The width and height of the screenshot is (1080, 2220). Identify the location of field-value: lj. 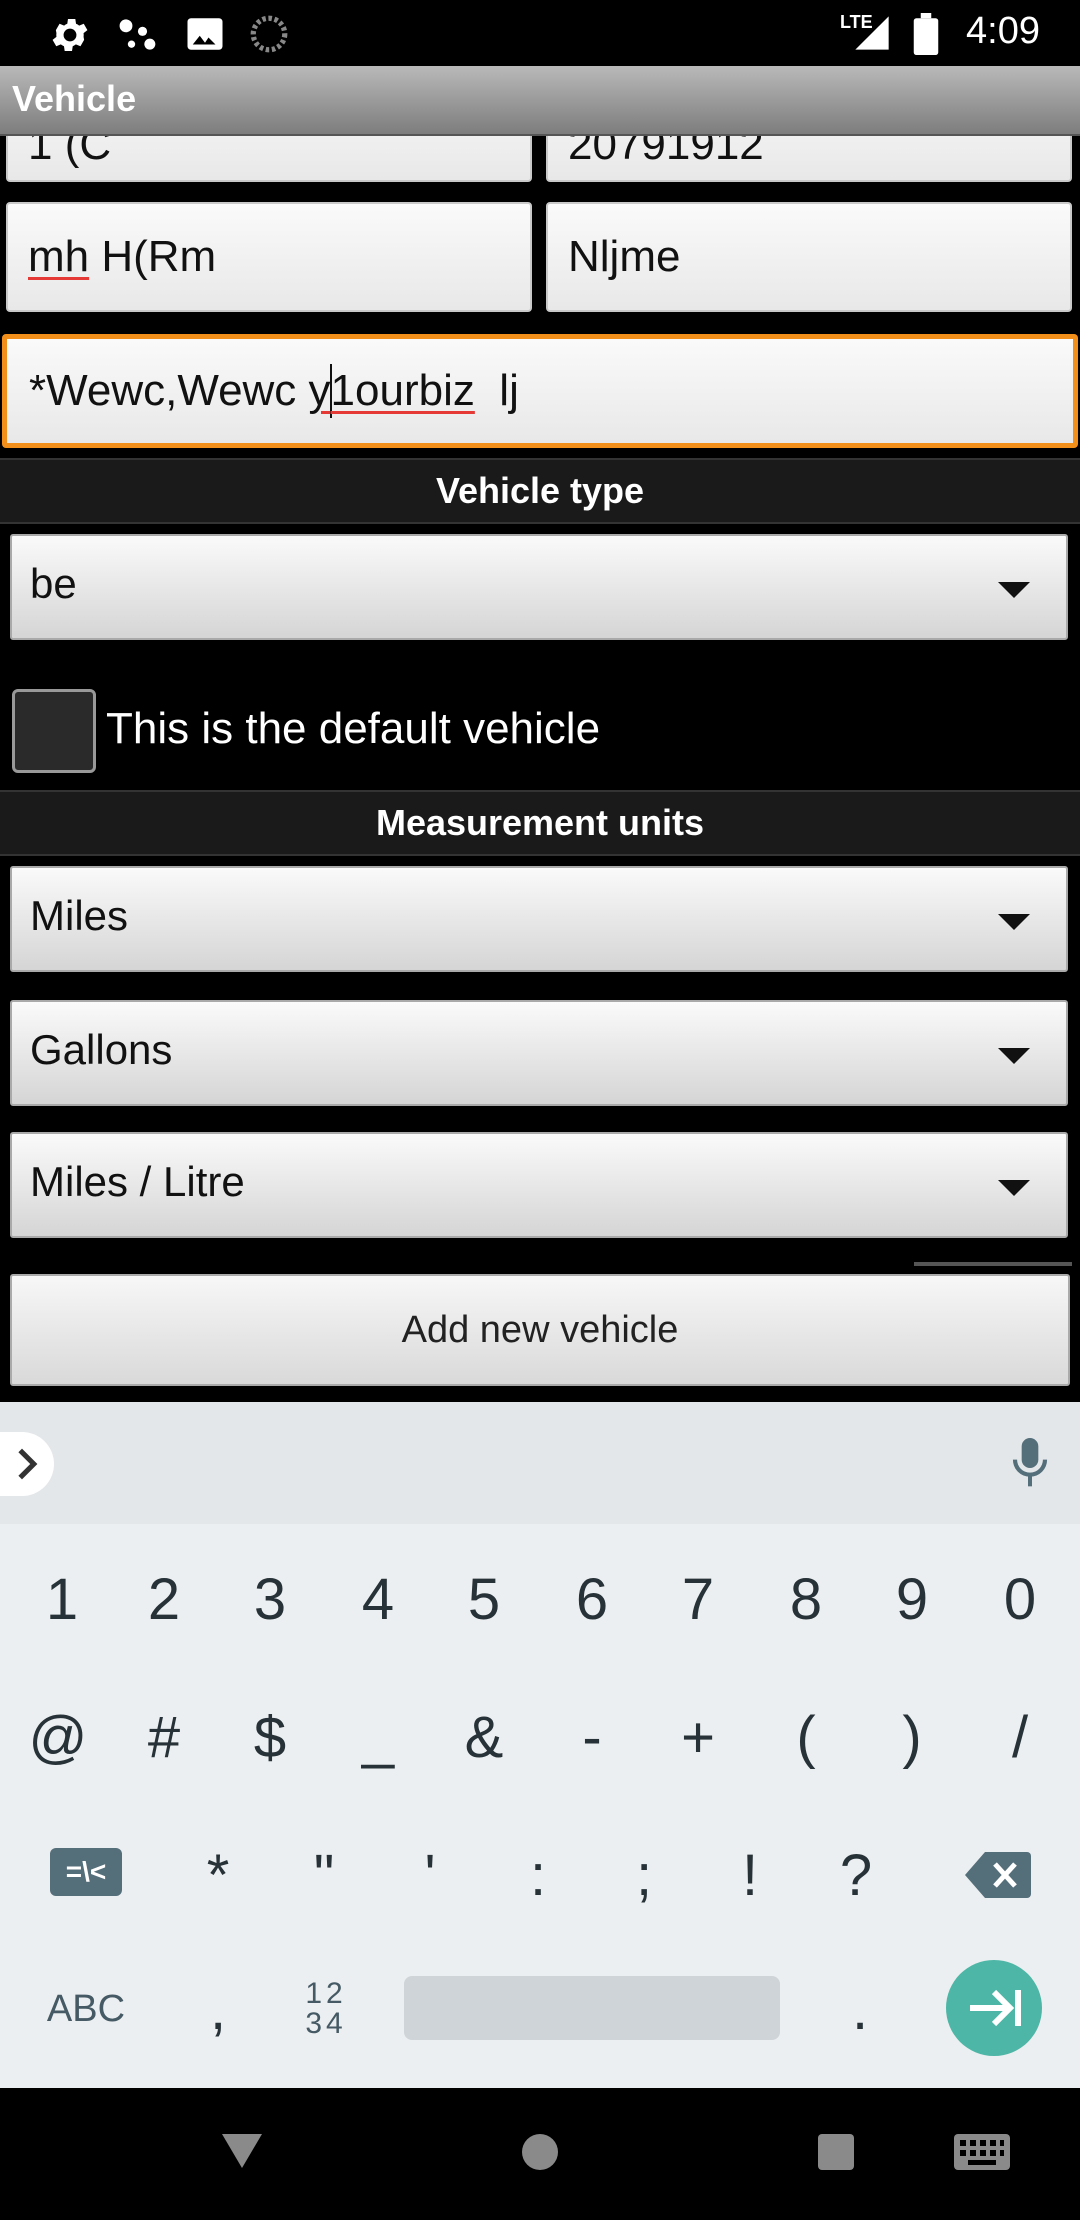
(496, 390).